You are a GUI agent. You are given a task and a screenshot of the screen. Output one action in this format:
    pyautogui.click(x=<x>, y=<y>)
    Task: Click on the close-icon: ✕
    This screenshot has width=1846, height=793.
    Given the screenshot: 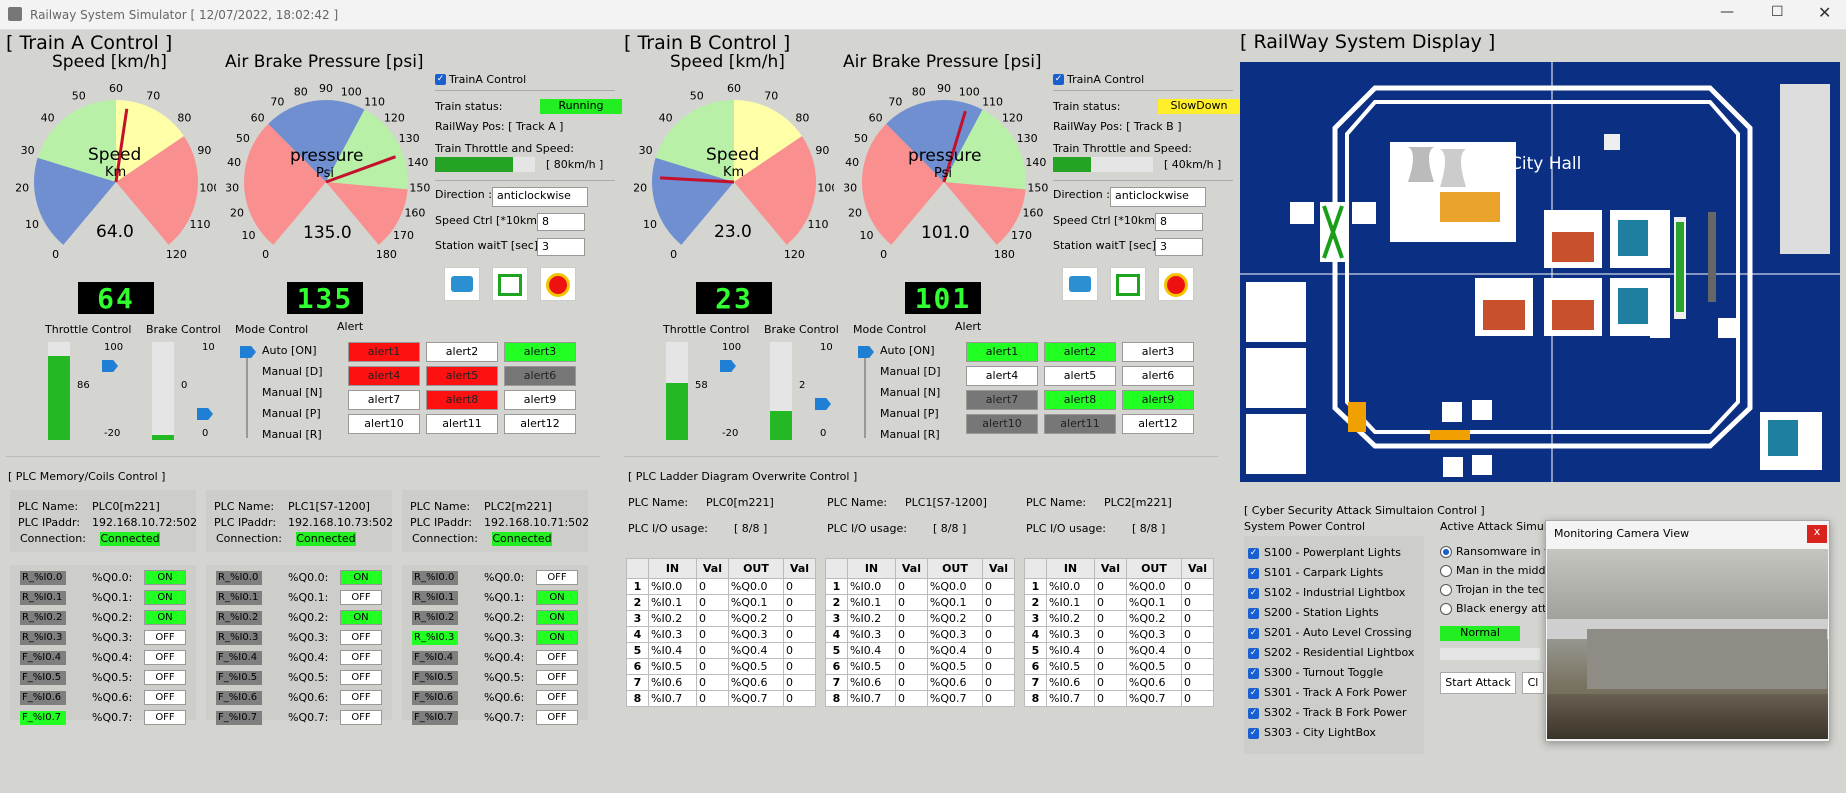 What is the action you would take?
    pyautogui.click(x=1824, y=12)
    